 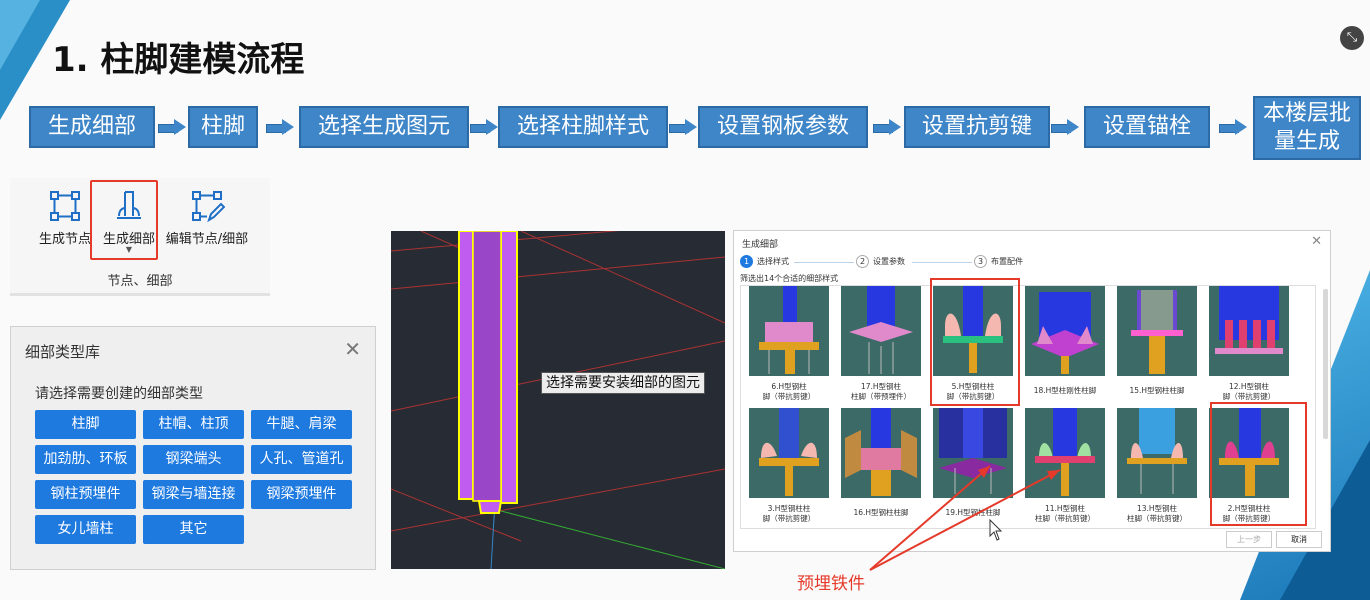 What do you see at coordinates (1306, 113) in the screenshot?
I see `flow-step-batch-line1: 本楼层批` at bounding box center [1306, 113].